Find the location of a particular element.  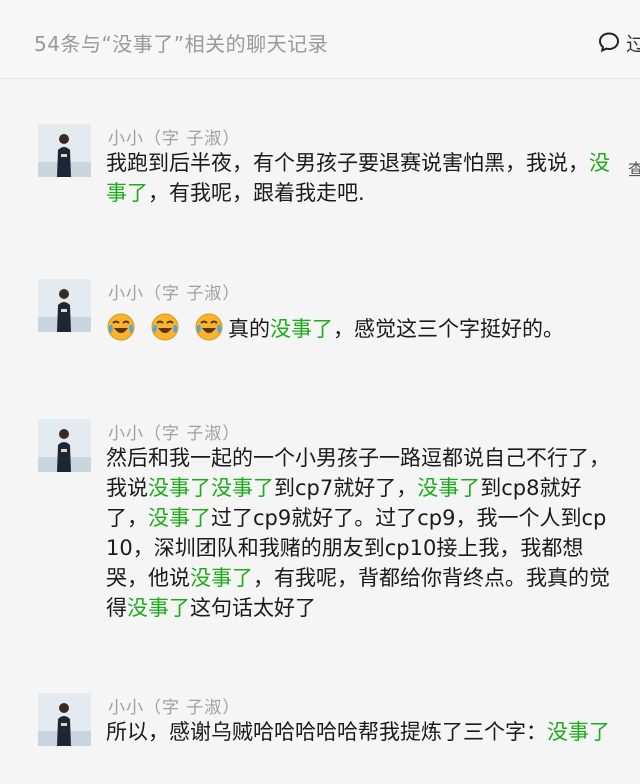

message-segment: 真的 is located at coordinates (249, 329).